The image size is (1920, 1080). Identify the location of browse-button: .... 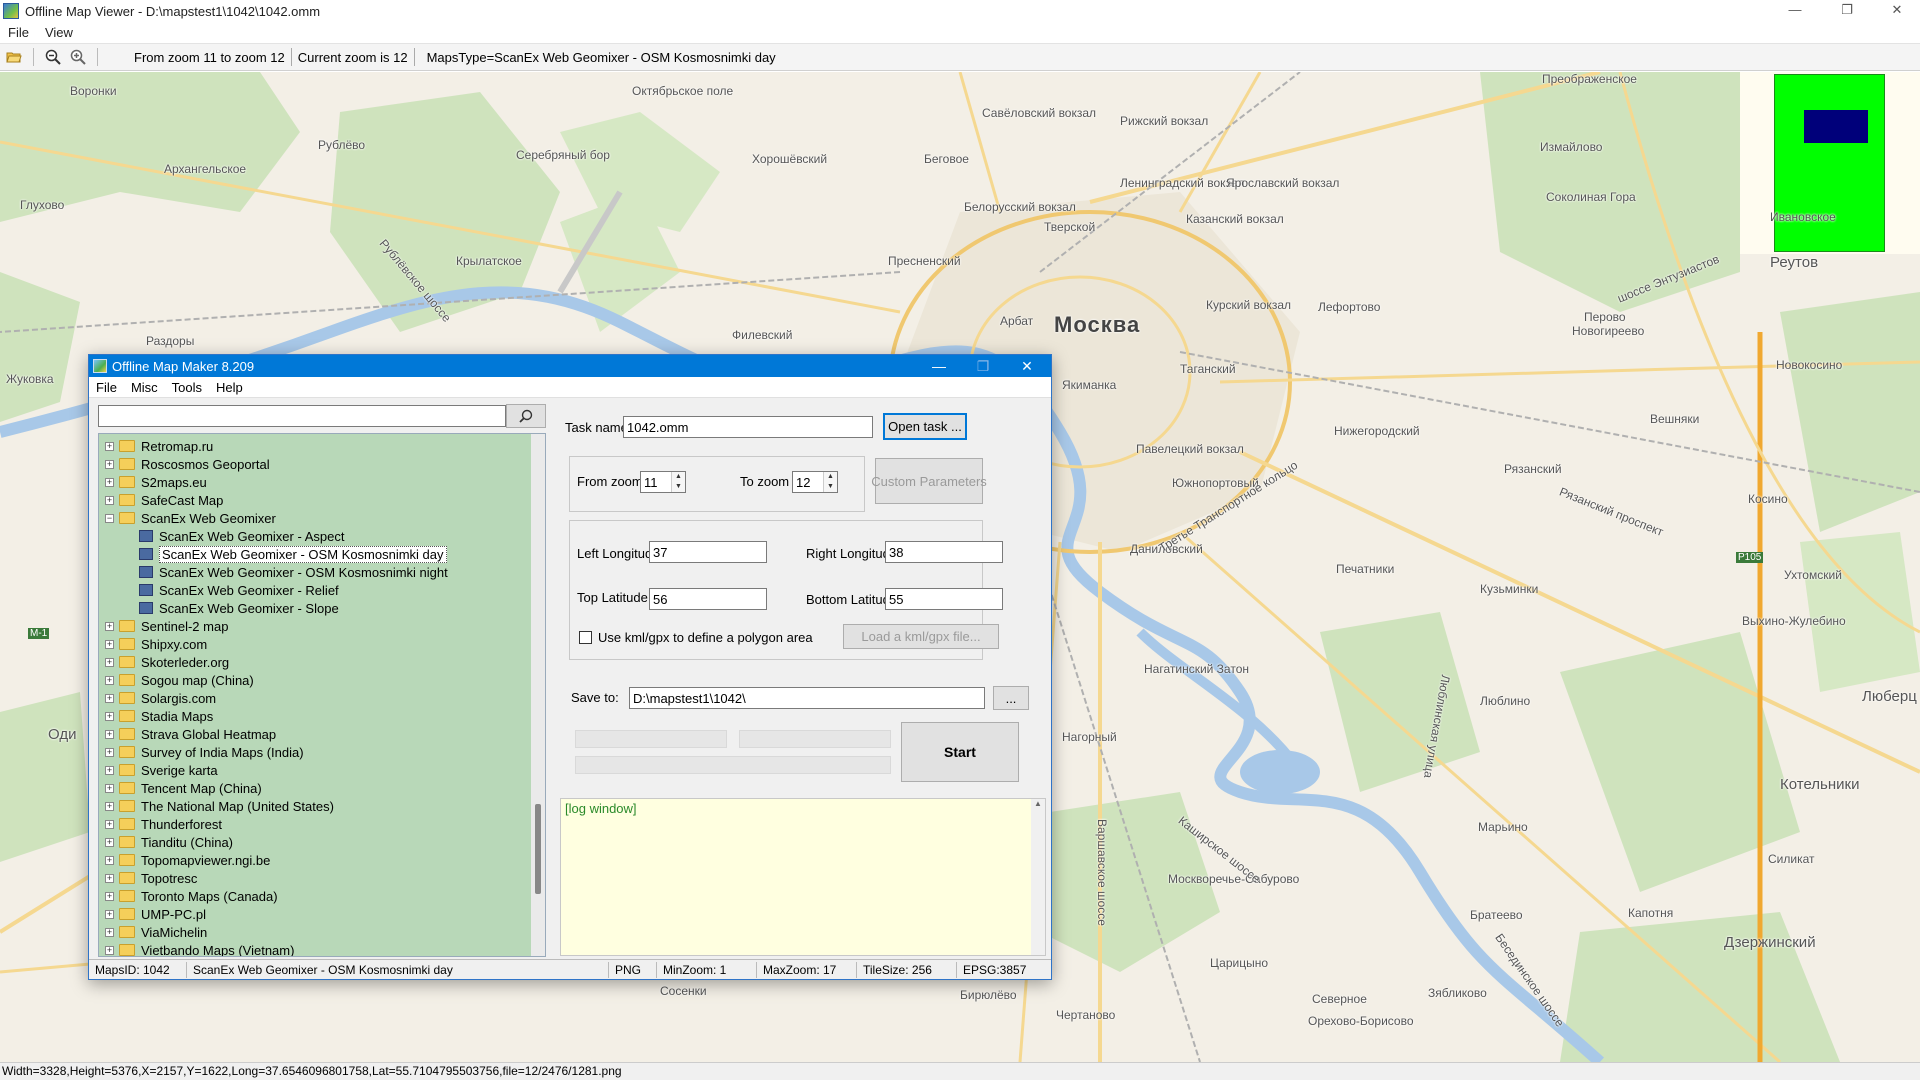
(1011, 698).